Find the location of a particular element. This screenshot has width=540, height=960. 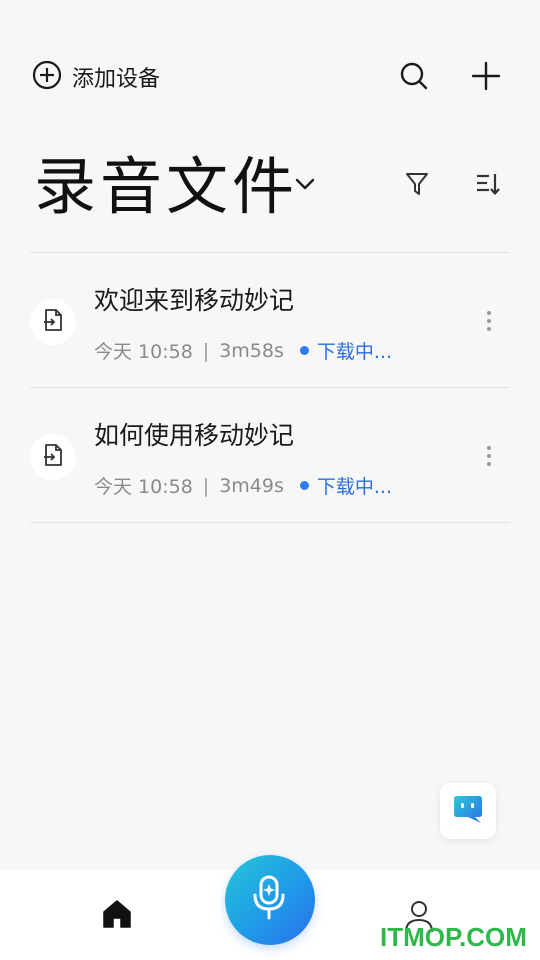

record-button is located at coordinates (270, 900).